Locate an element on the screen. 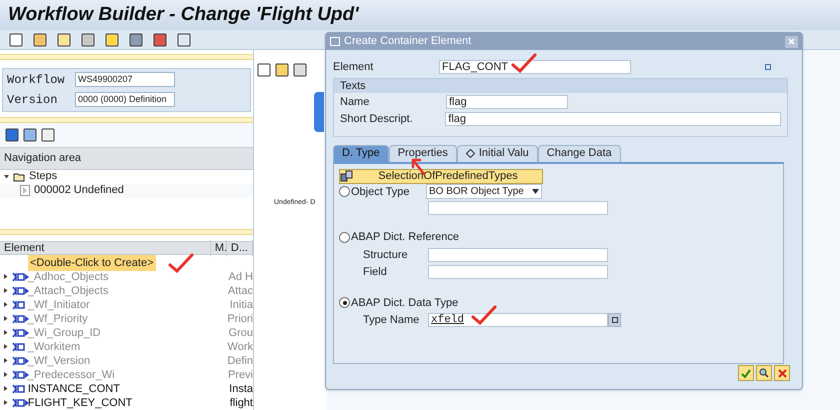 This screenshot has width=840, height=410. element-name: FLIGHT_KEY_CONT is located at coordinates (81, 403).